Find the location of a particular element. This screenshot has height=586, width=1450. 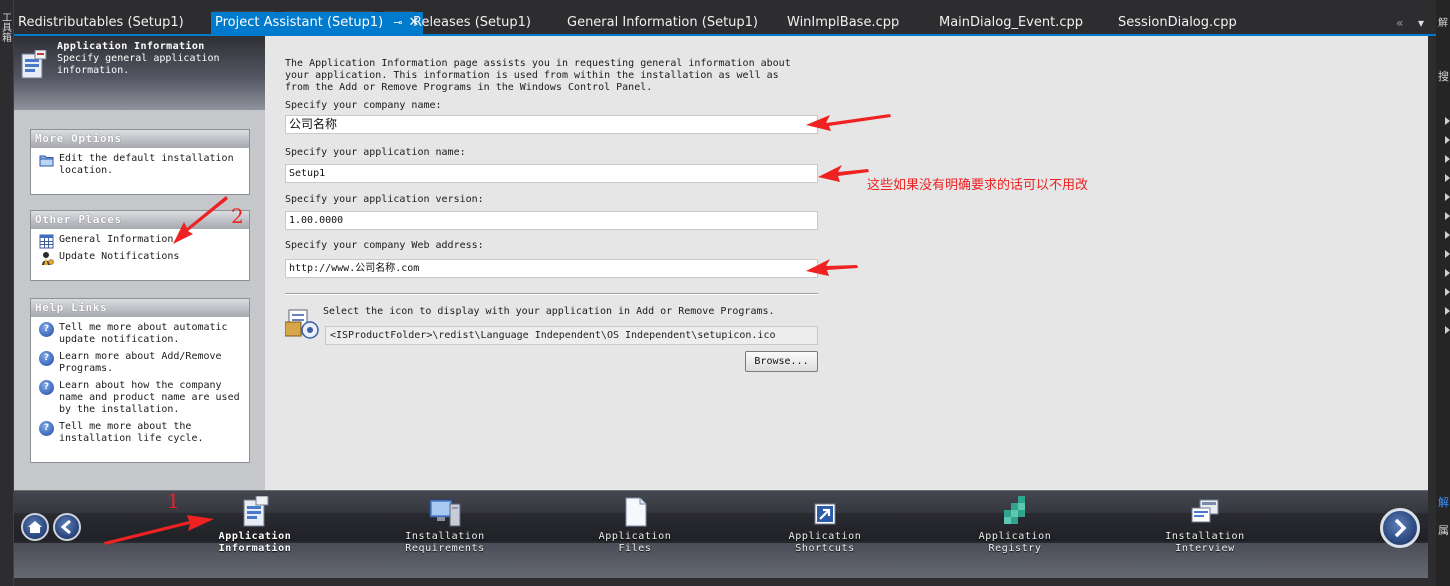

general-information-label: General Information is located at coordinates (116, 239).